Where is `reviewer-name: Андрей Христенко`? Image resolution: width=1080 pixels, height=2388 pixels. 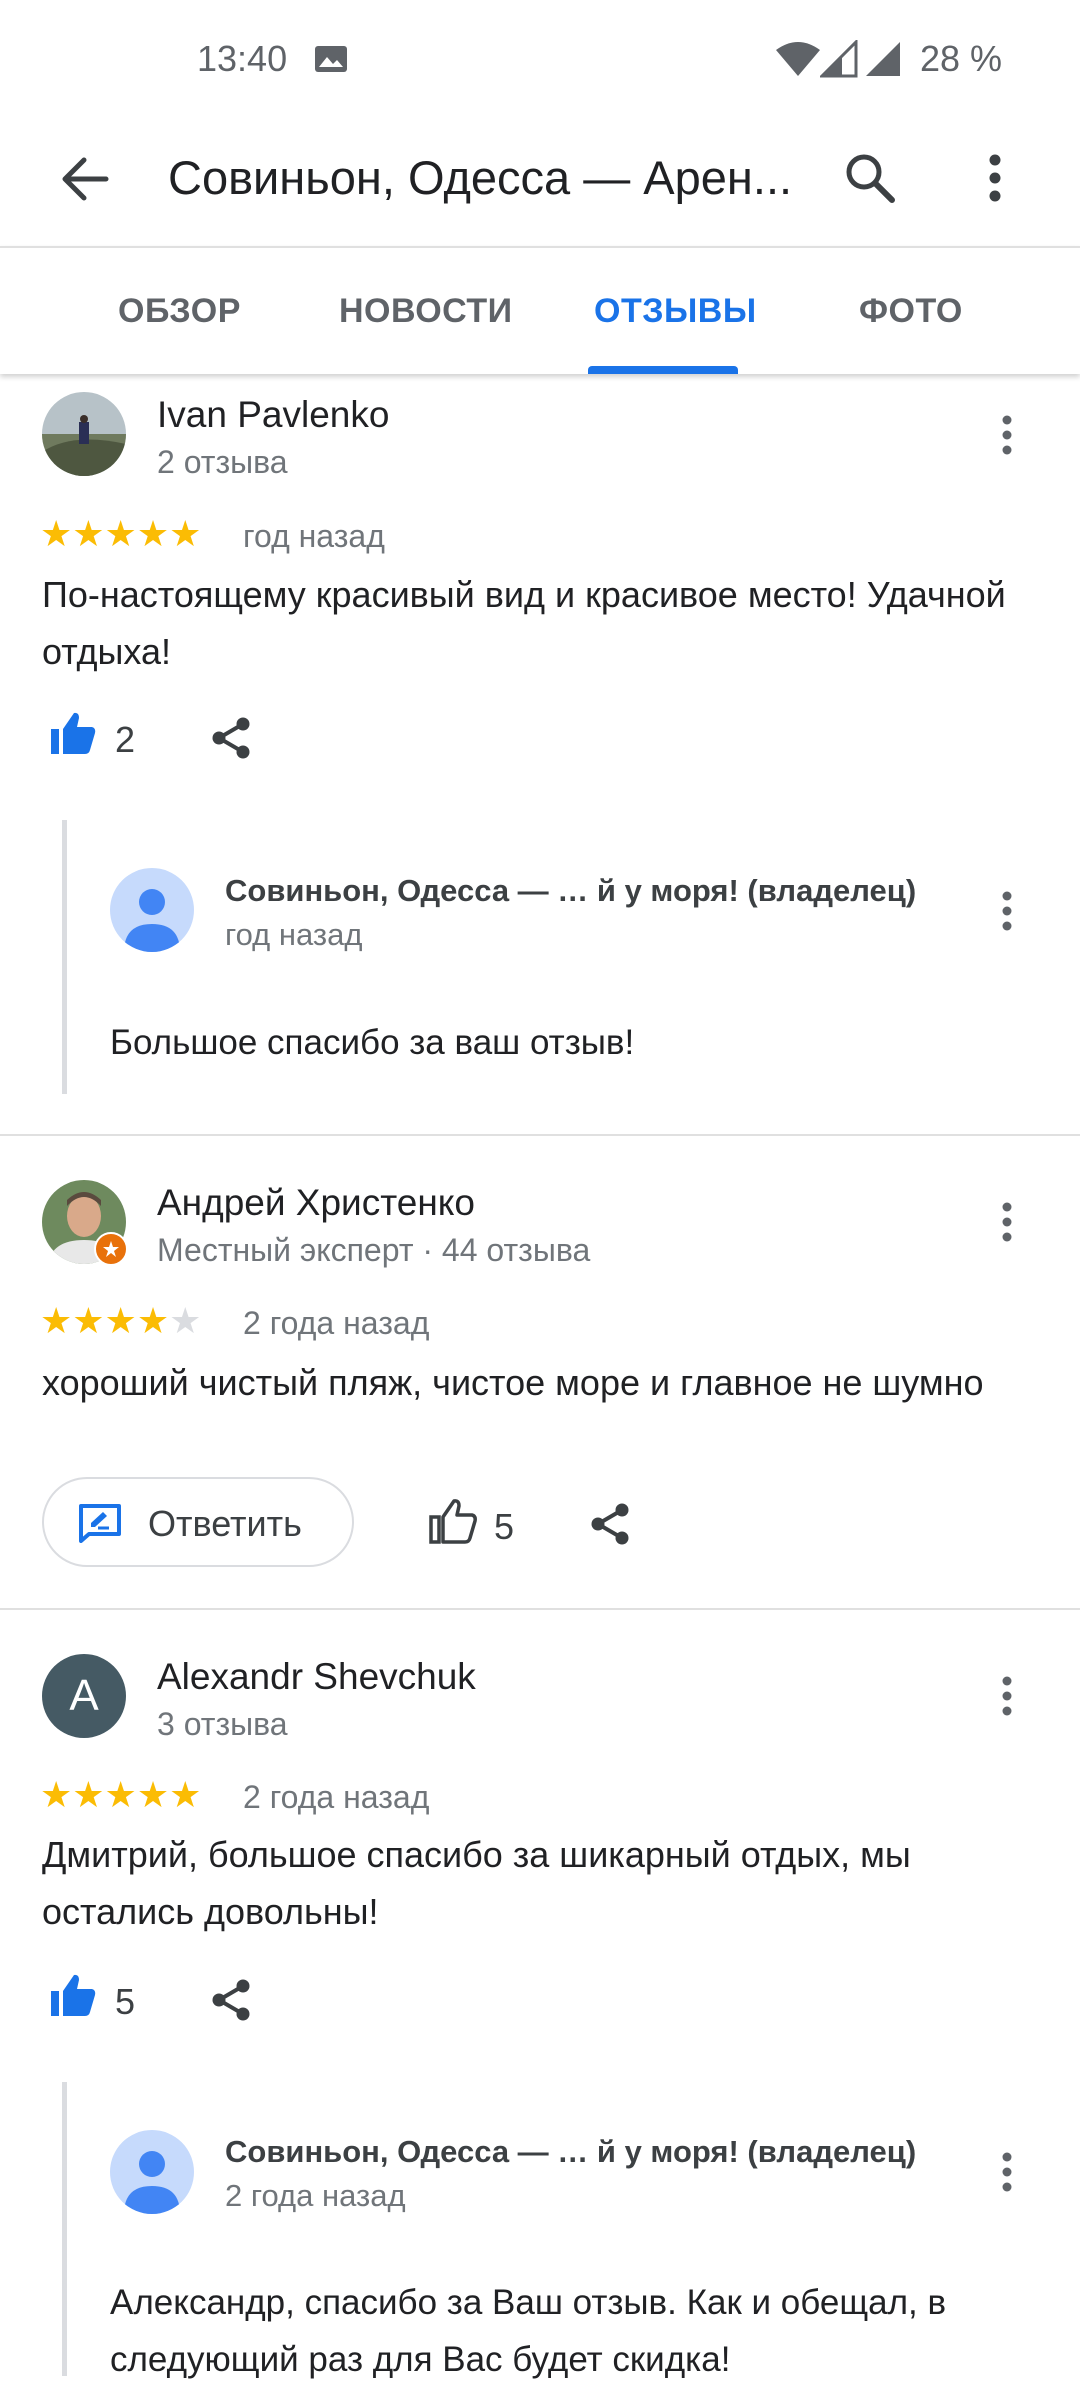 reviewer-name: Андрей Христенко is located at coordinates (316, 1203).